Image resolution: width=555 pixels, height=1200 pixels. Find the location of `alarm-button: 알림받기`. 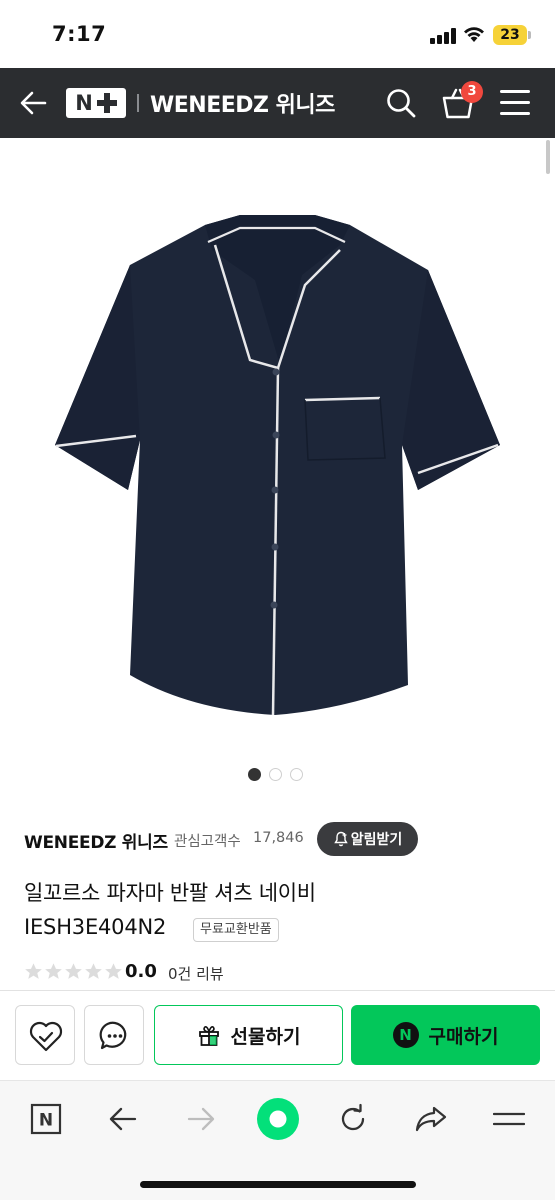

alarm-button: 알림받기 is located at coordinates (367, 839).